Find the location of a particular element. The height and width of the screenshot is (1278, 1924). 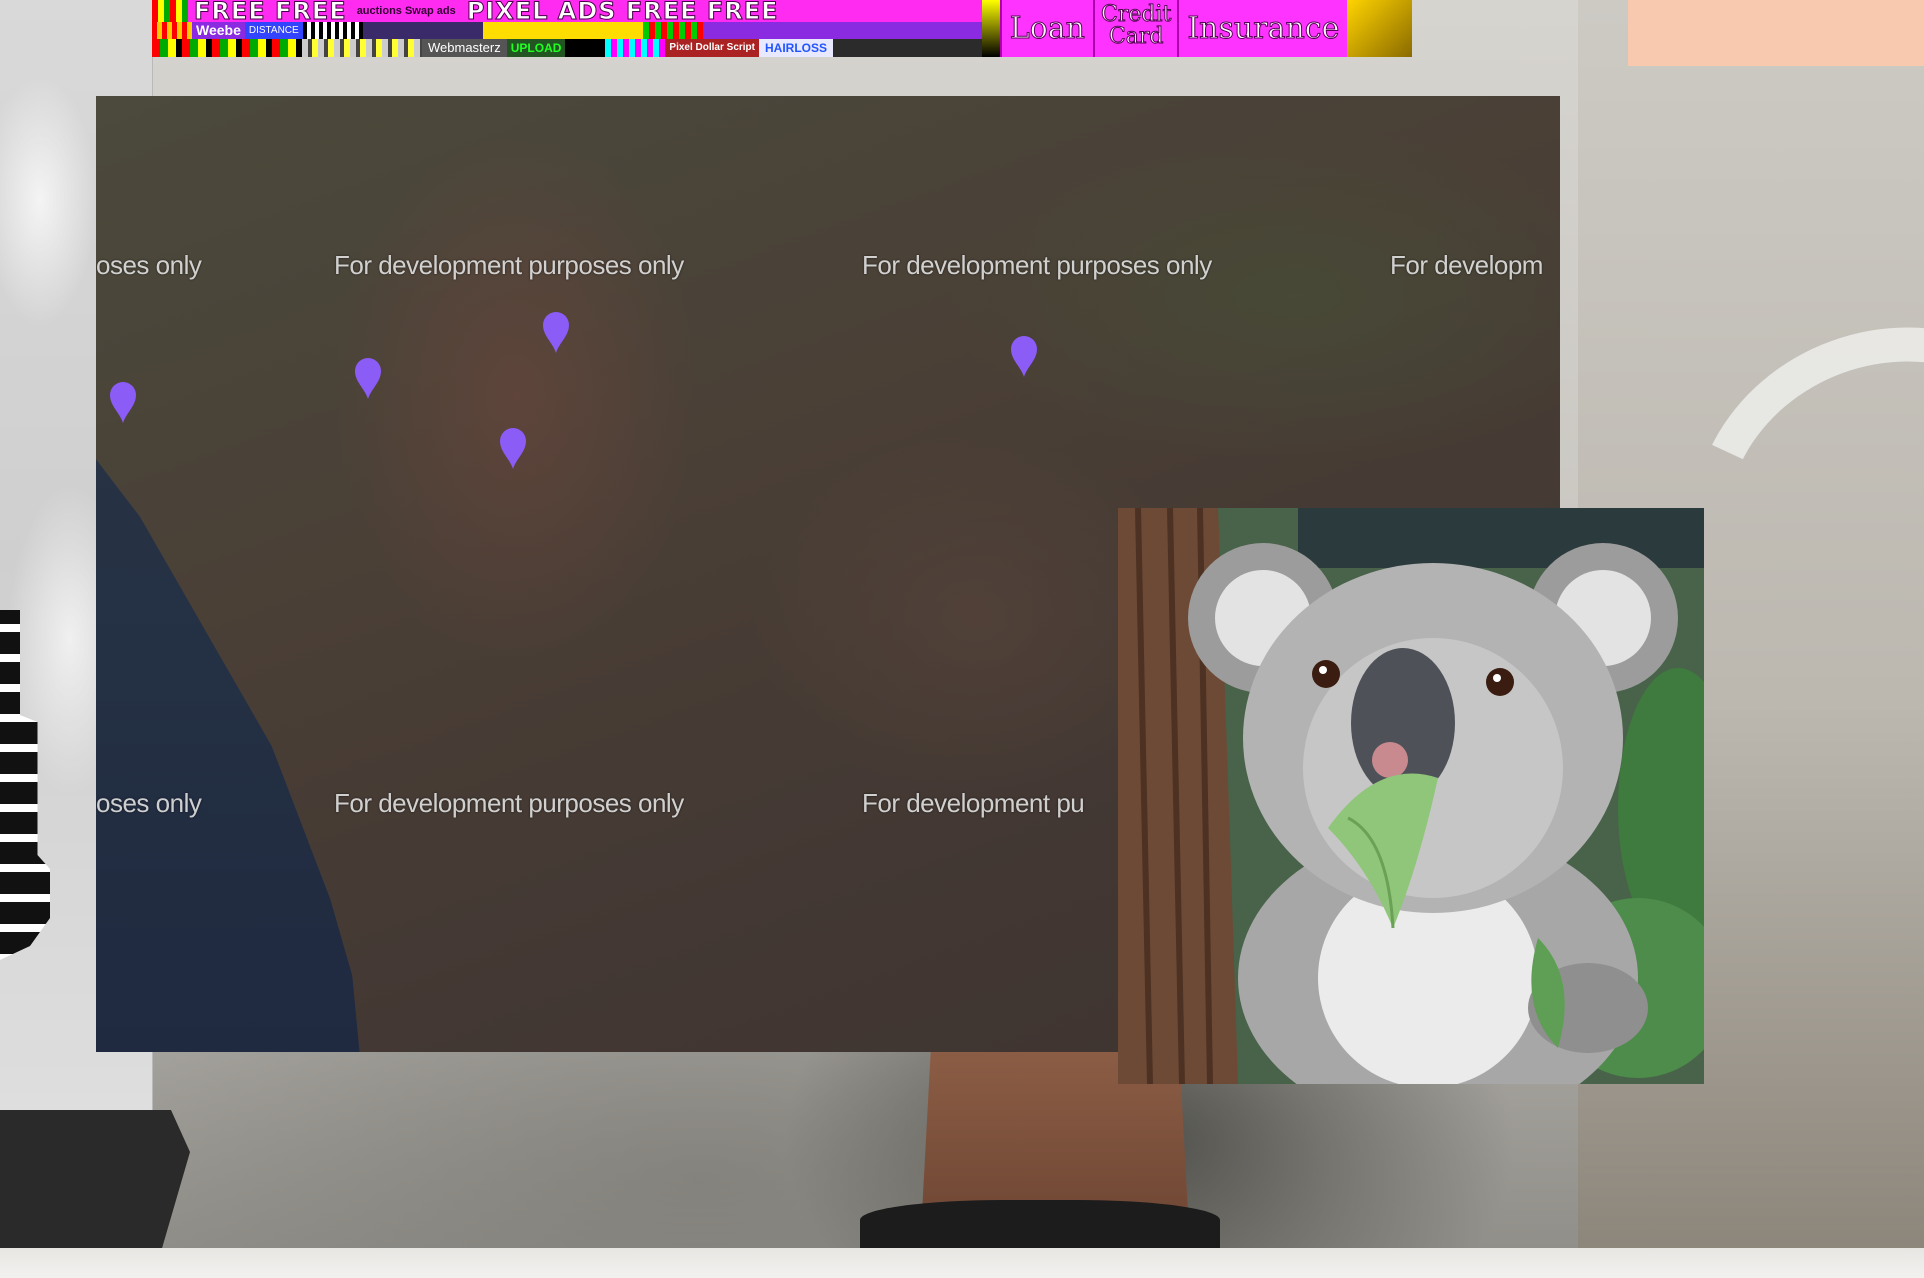

ad-auctions-text: auctions Swap ads is located at coordinates (407, 11).